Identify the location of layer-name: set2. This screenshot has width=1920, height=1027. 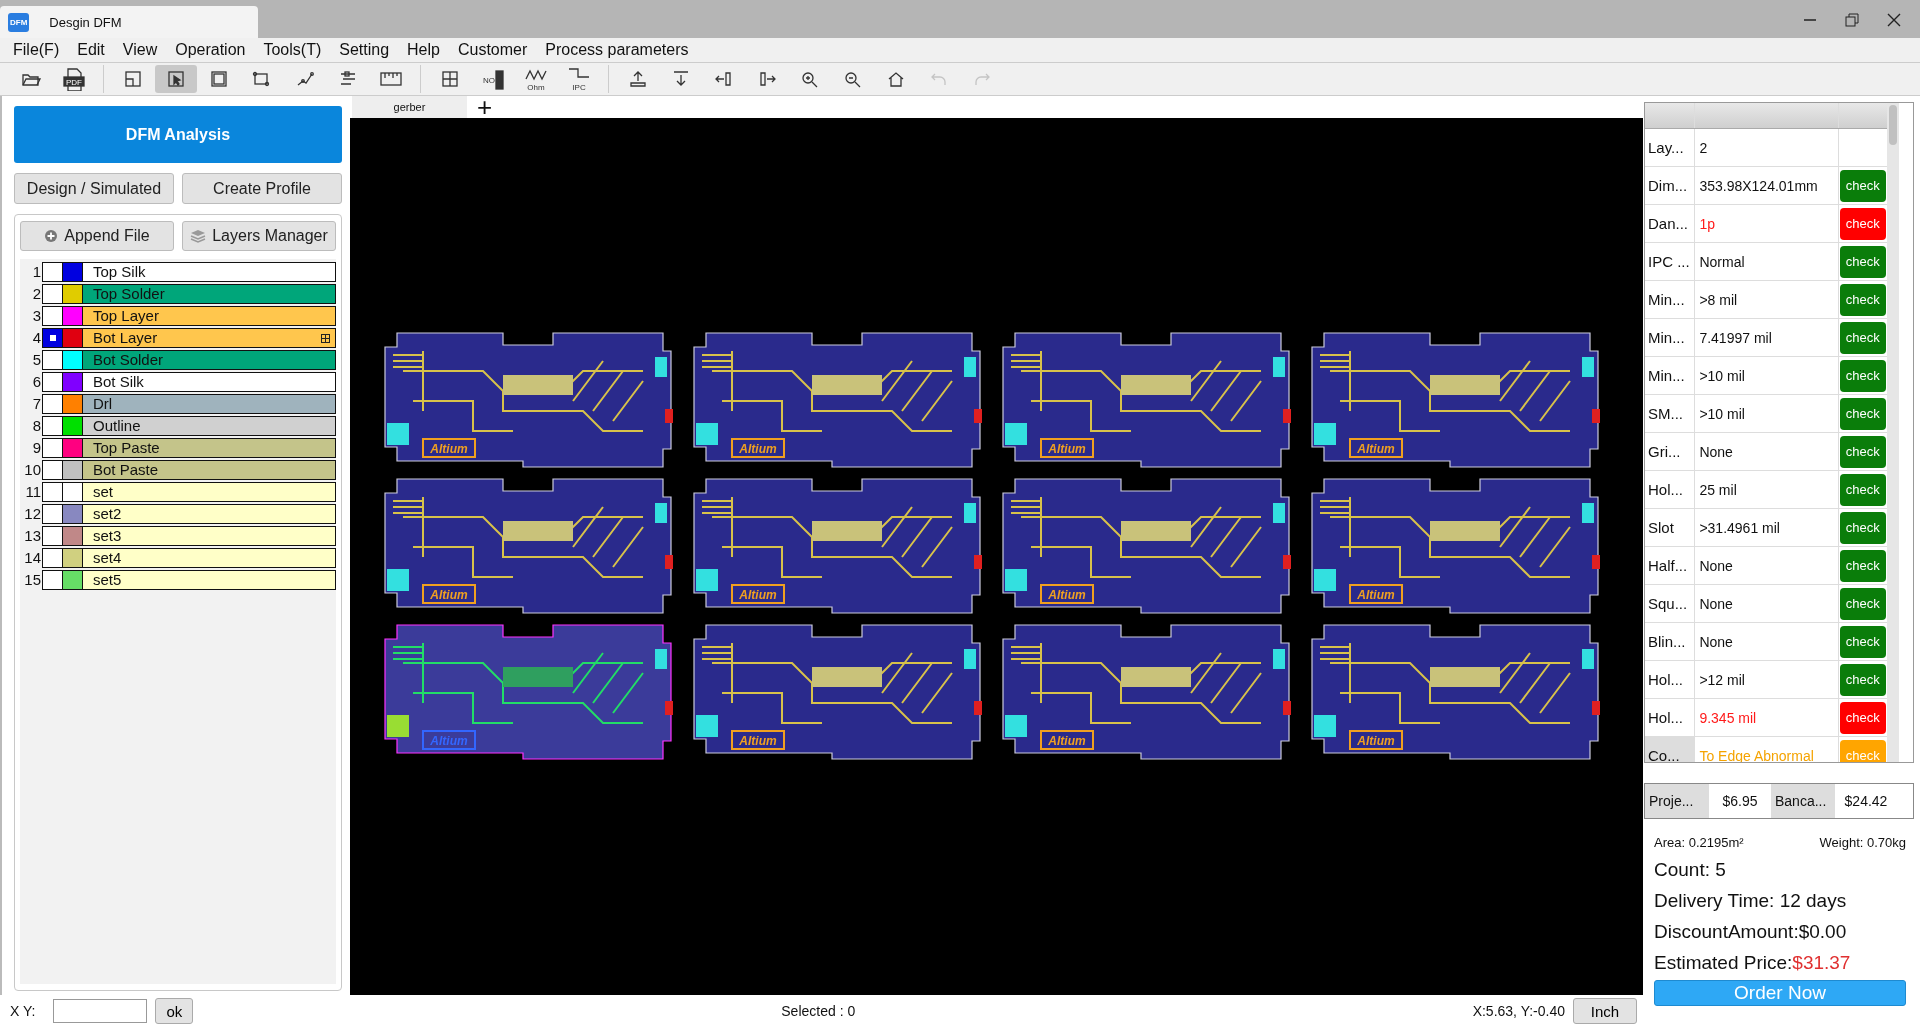
(209, 514).